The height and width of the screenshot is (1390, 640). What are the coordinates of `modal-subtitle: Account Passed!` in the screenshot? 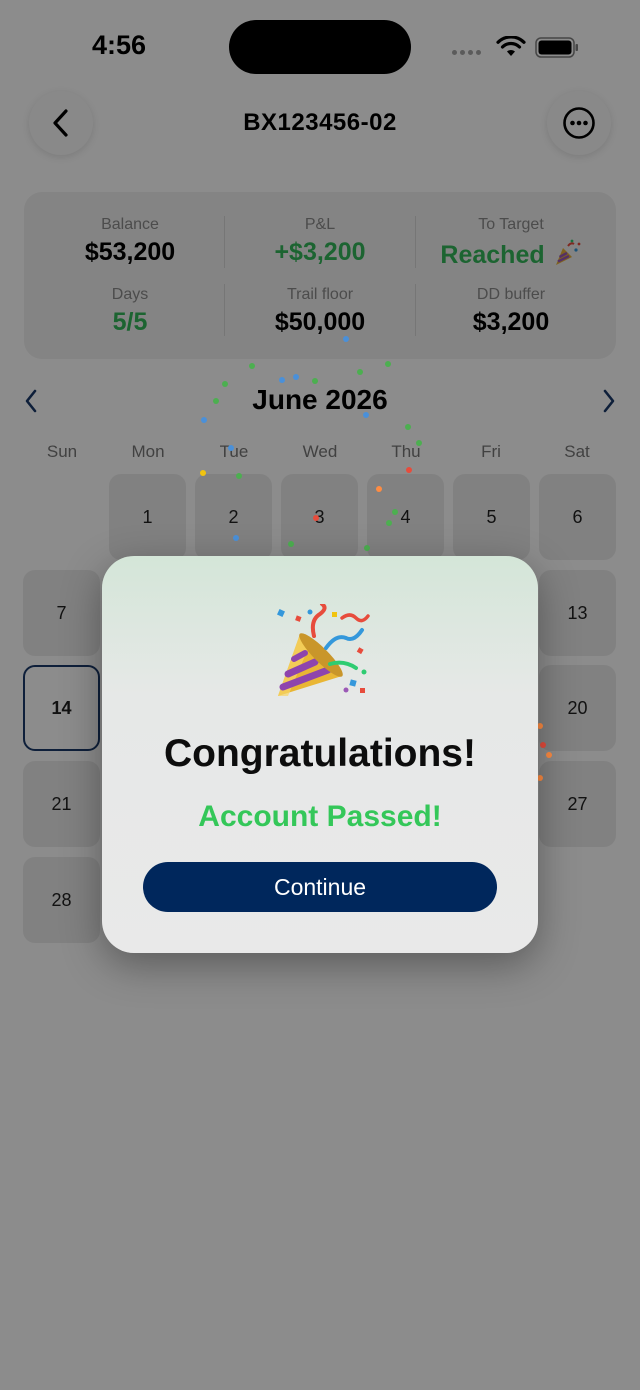 It's located at (320, 816).